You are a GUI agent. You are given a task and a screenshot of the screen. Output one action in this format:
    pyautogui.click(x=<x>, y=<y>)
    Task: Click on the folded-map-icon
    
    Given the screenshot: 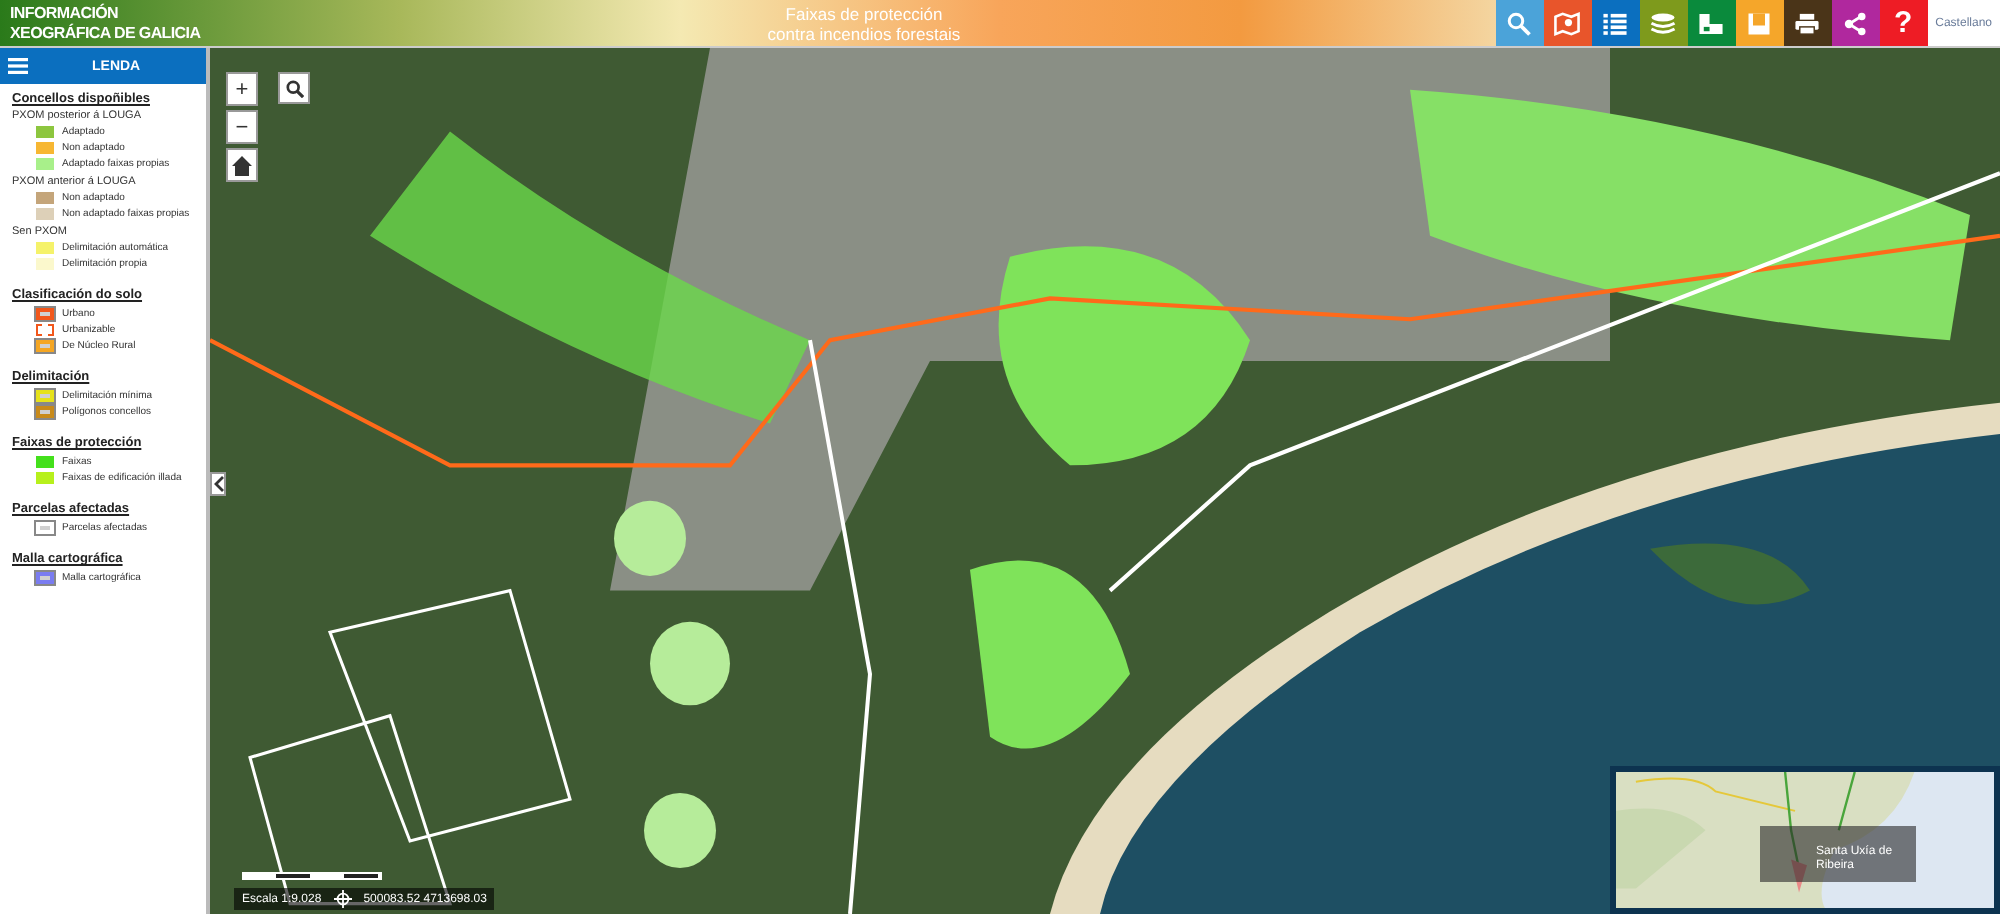 What is the action you would take?
    pyautogui.click(x=1567, y=23)
    